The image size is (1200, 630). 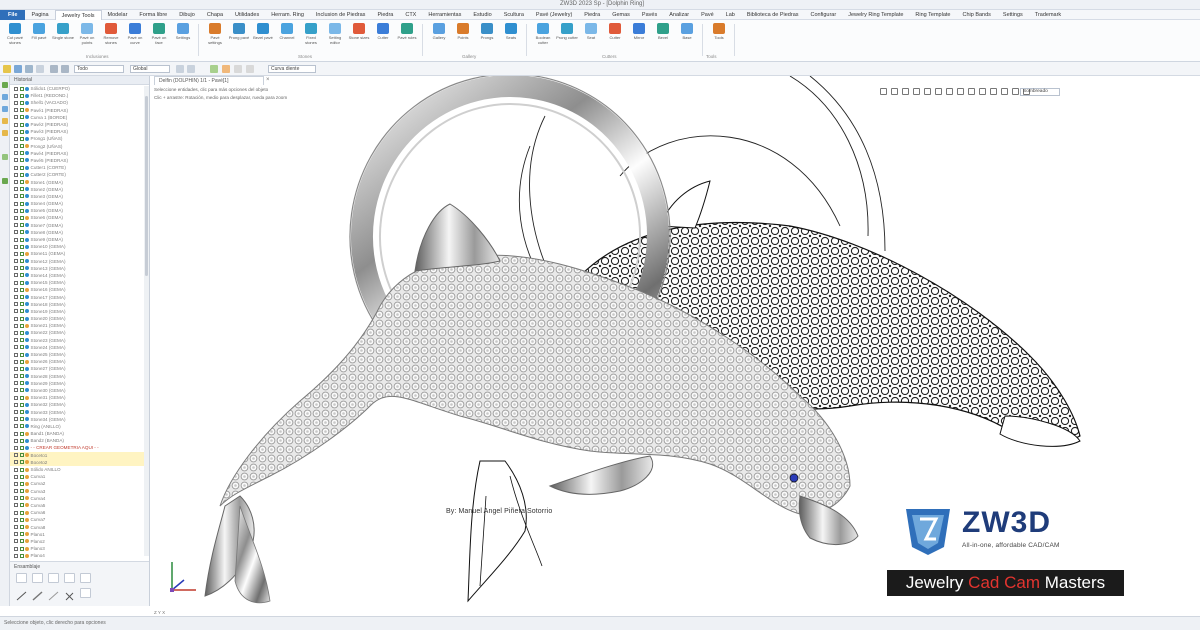 I want to click on history-item: Curva 1 (BORDE), so click(x=79, y=117).